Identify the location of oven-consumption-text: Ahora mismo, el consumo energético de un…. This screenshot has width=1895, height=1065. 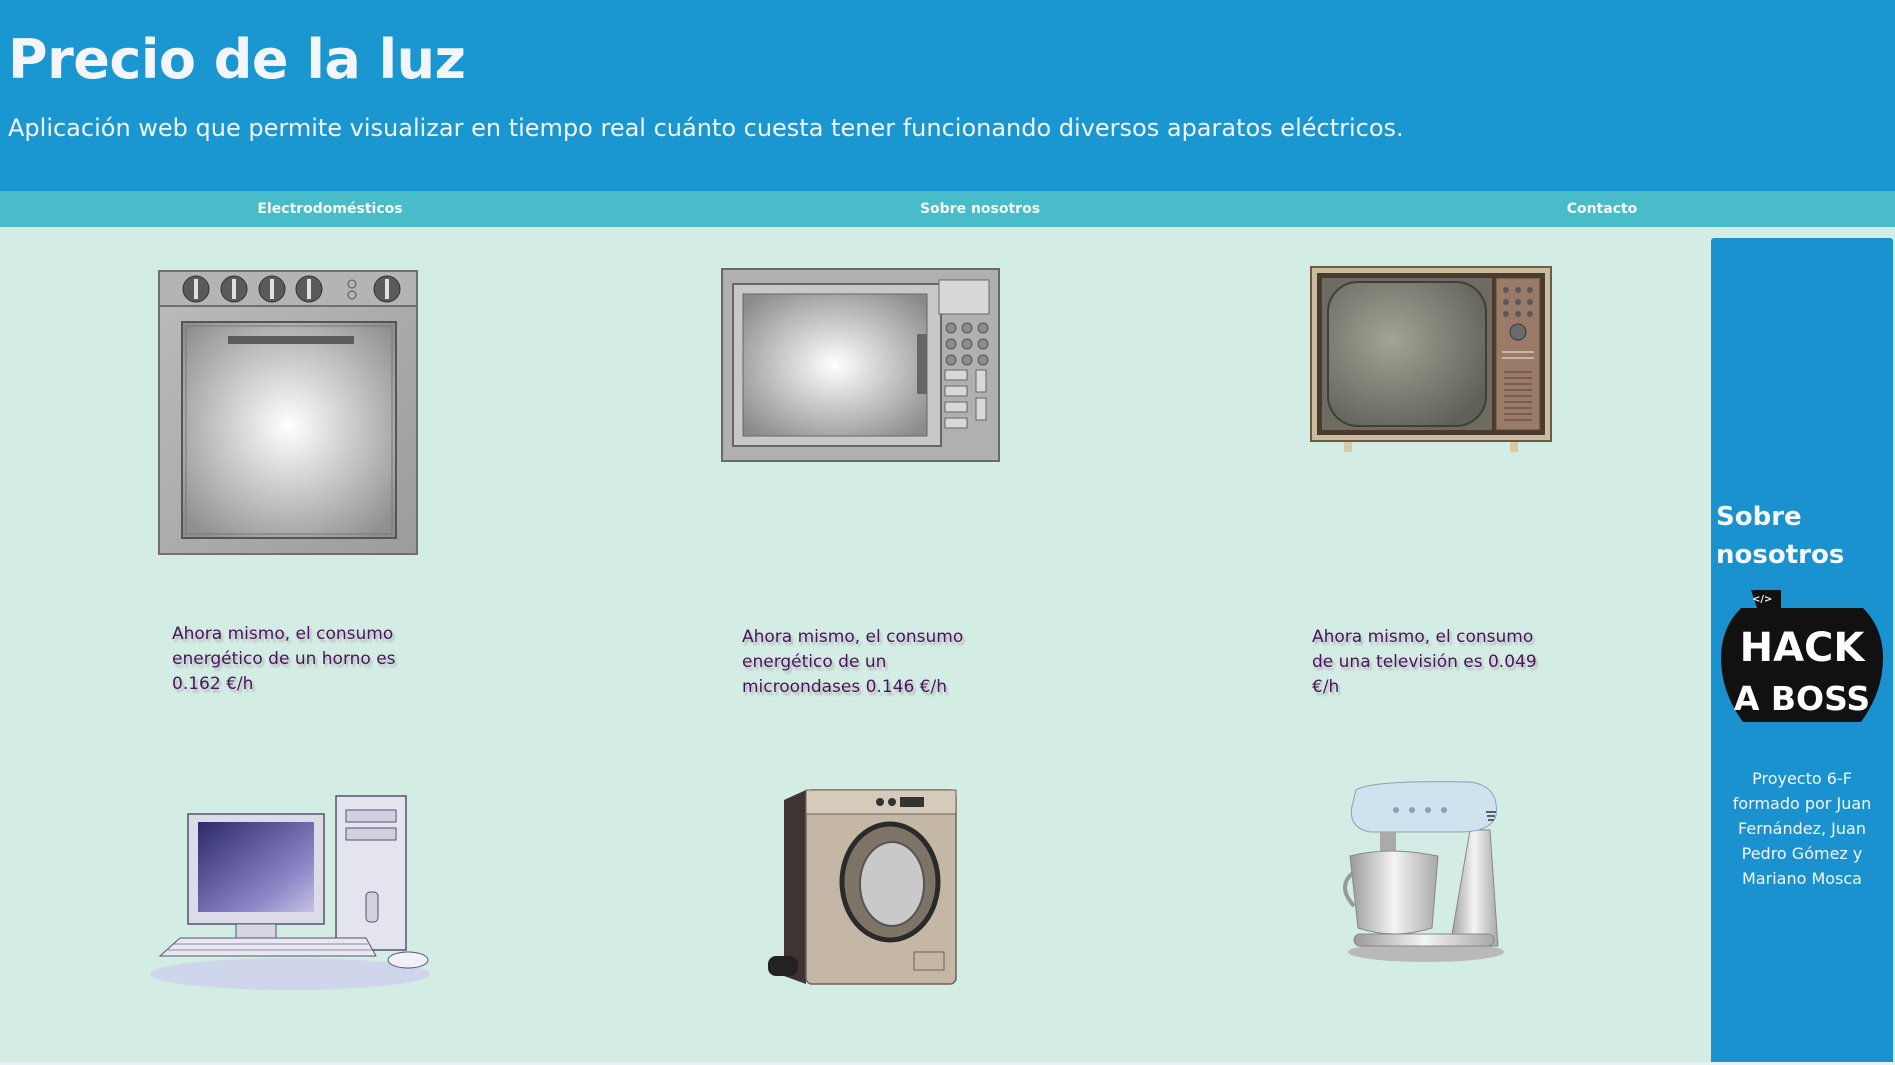
(284, 659).